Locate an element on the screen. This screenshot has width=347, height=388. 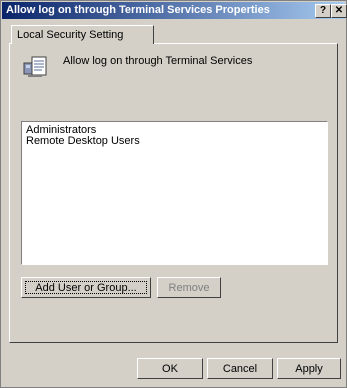
apply-label: Apply is located at coordinates (309, 369).